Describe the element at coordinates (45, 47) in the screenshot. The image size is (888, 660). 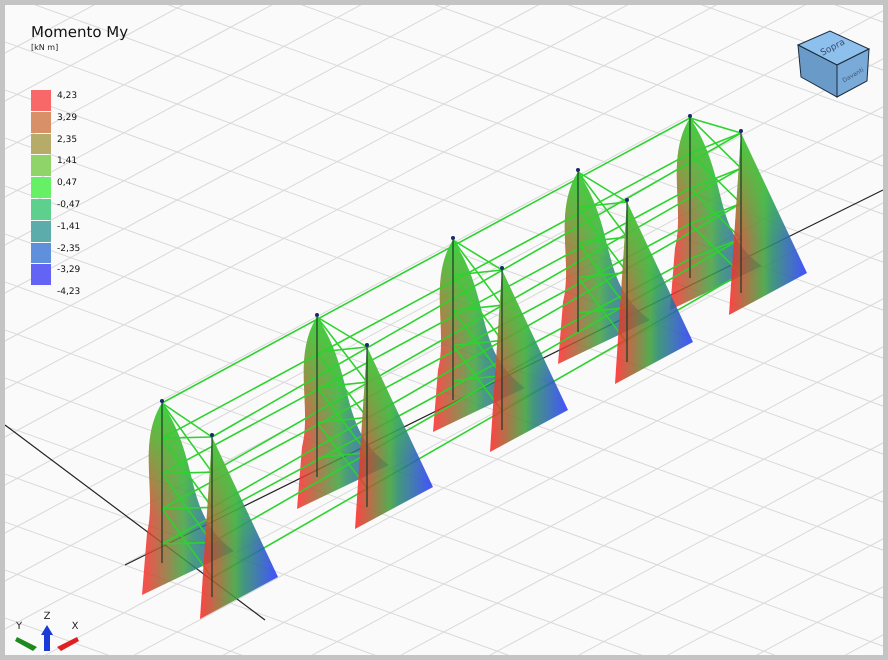
I see `legend-unit: [kN m]` at that location.